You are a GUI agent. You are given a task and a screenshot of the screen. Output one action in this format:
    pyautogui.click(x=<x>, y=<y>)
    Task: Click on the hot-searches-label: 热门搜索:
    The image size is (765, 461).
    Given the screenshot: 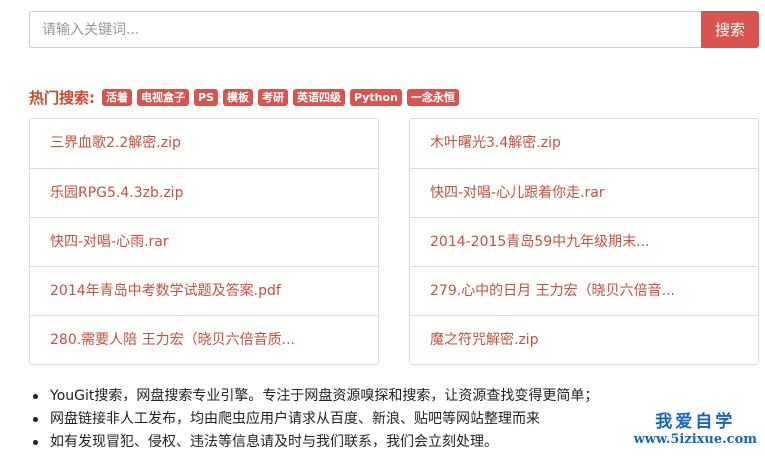 What is the action you would take?
    pyautogui.click(x=62, y=97)
    